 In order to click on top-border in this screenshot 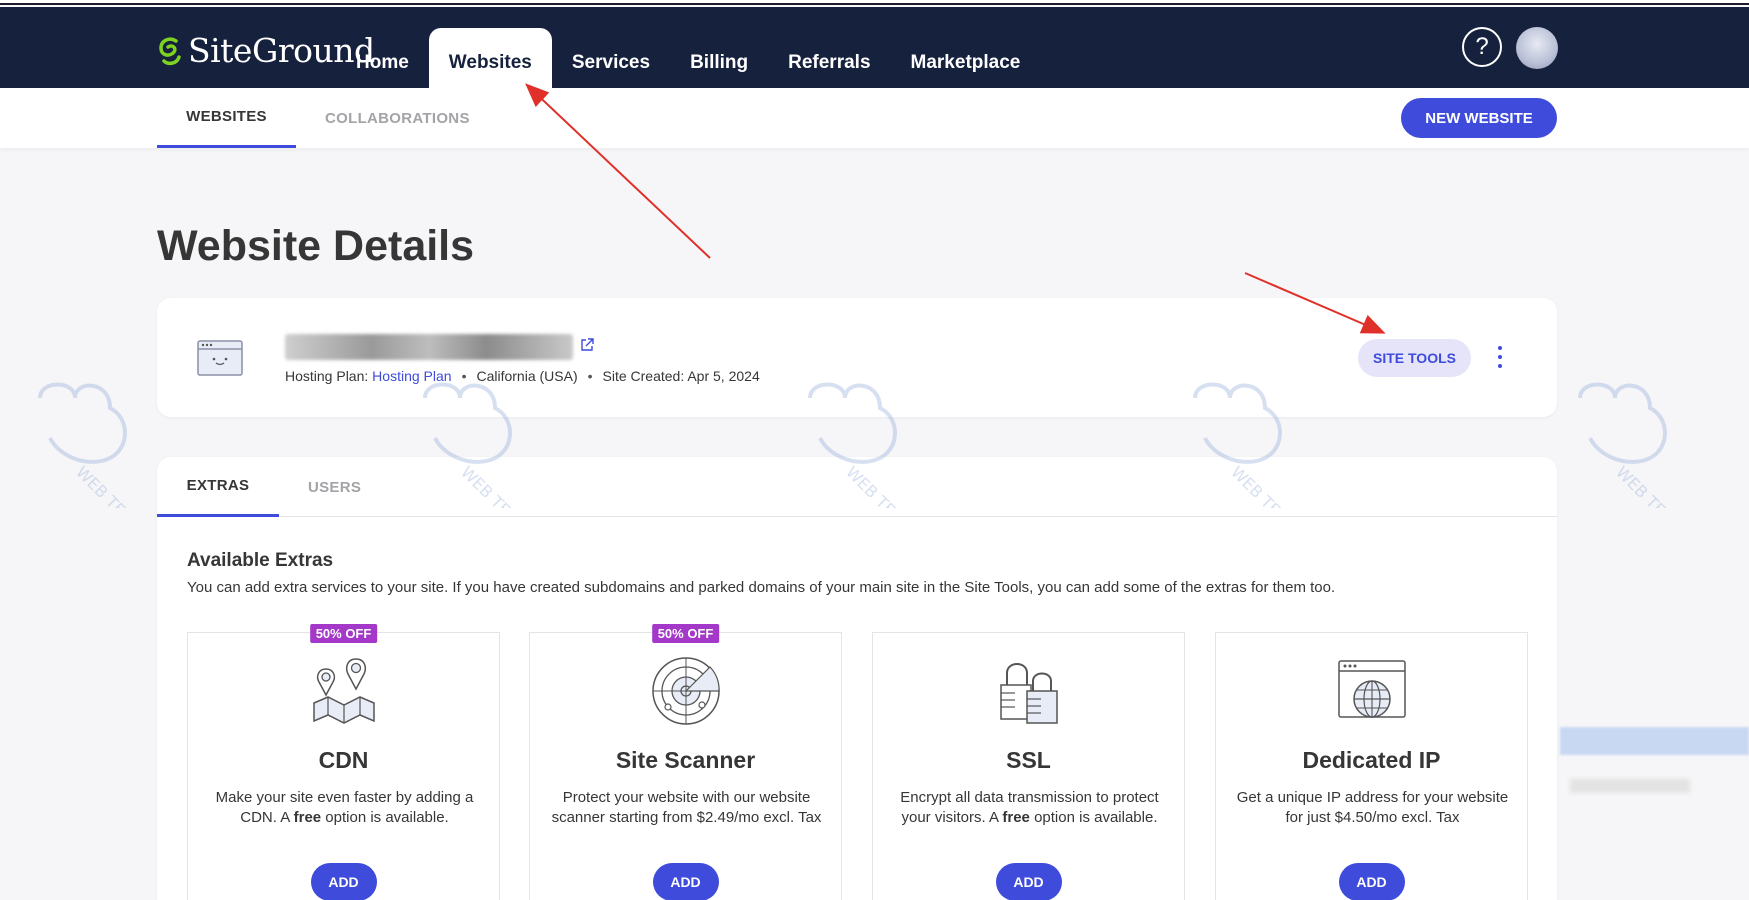, I will do `click(874, 2)`.